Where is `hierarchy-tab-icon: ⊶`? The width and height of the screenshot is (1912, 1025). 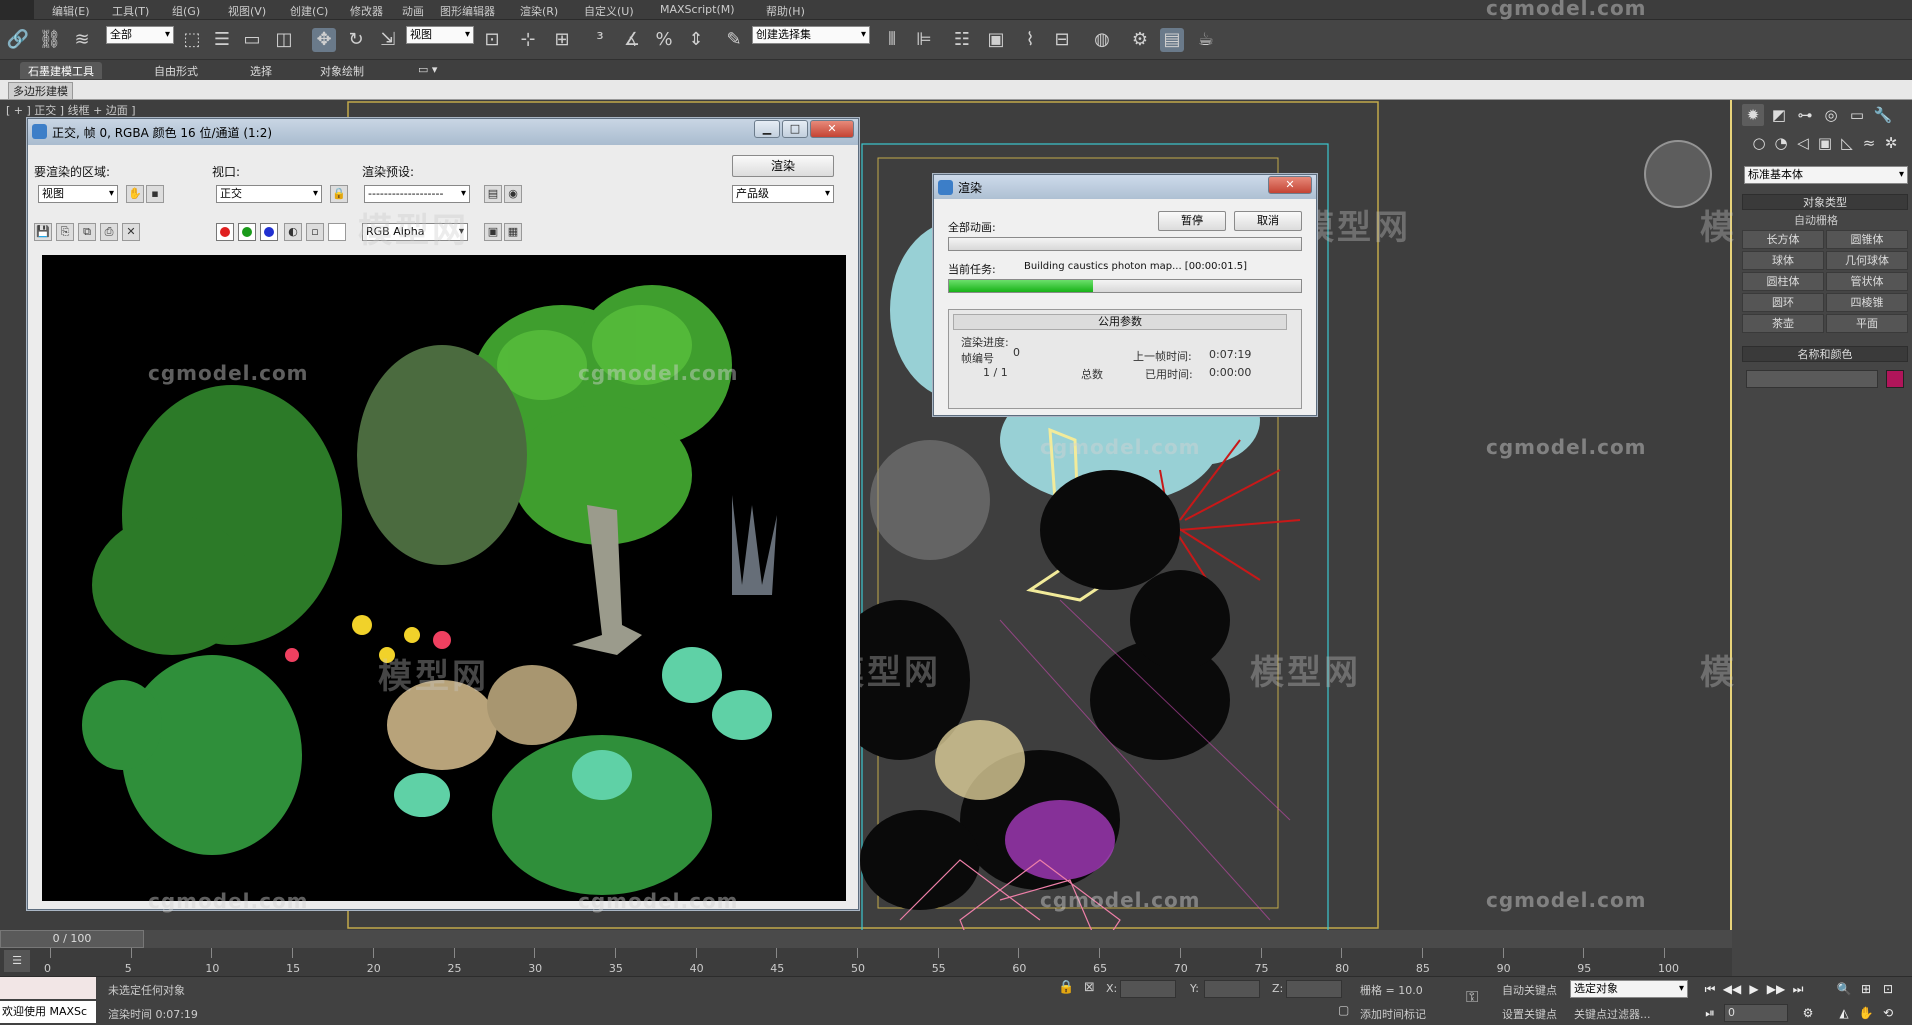
hierarchy-tab-icon: ⊶ is located at coordinates (1805, 115).